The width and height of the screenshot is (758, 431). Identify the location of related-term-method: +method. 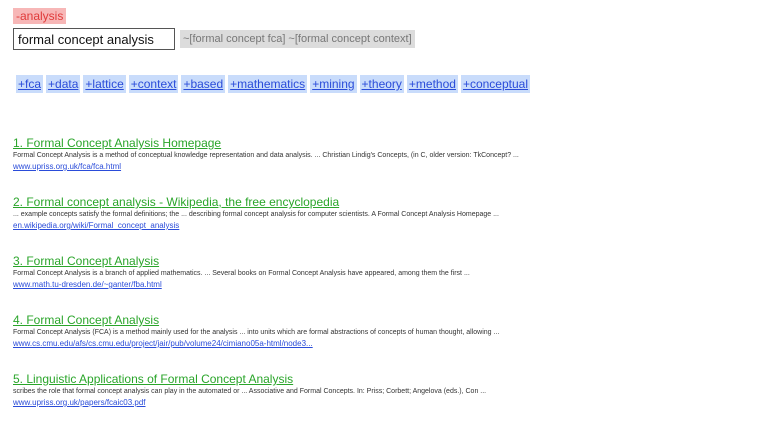
(432, 84).